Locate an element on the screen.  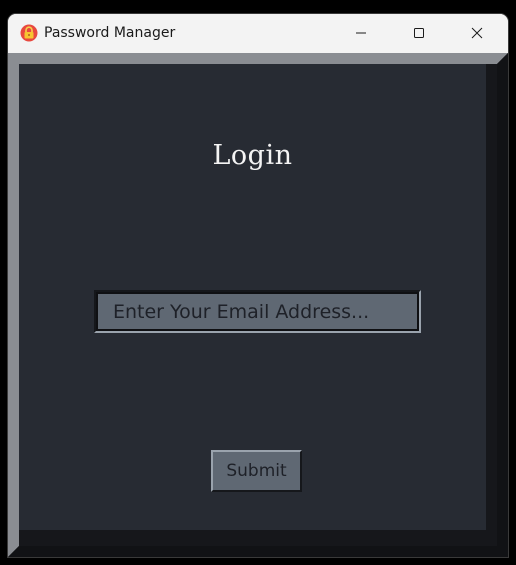
window-title: Password Manager is located at coordinates (110, 33).